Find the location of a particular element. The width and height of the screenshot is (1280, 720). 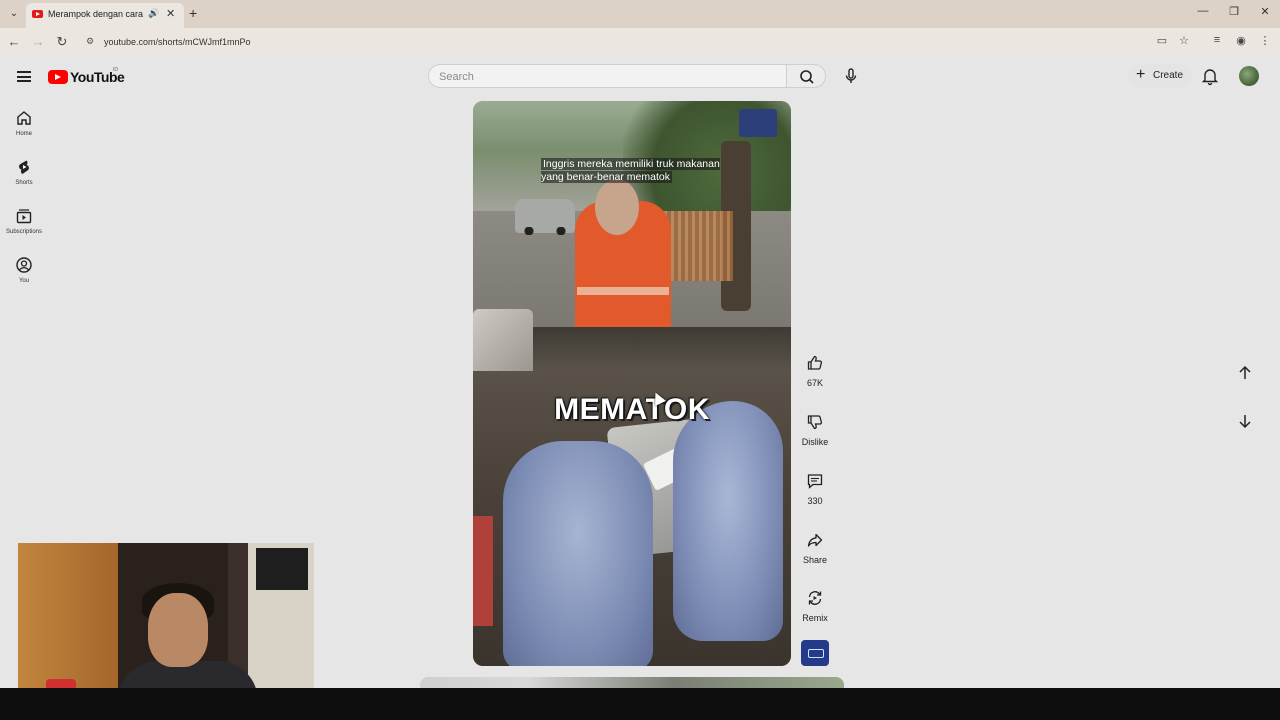

browser-menu-icon: ⋮ is located at coordinates (1265, 40).